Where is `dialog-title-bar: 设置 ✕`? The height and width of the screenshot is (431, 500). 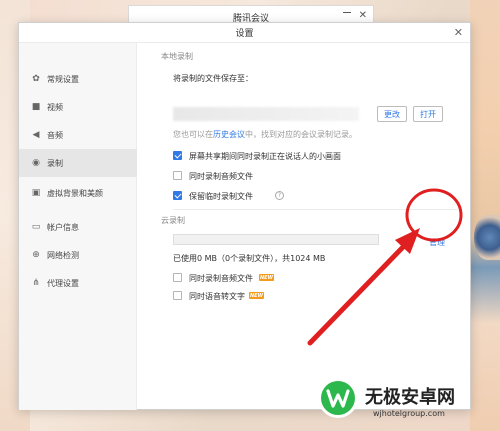
dialog-title-bar: 设置 ✕ is located at coordinates (244, 33).